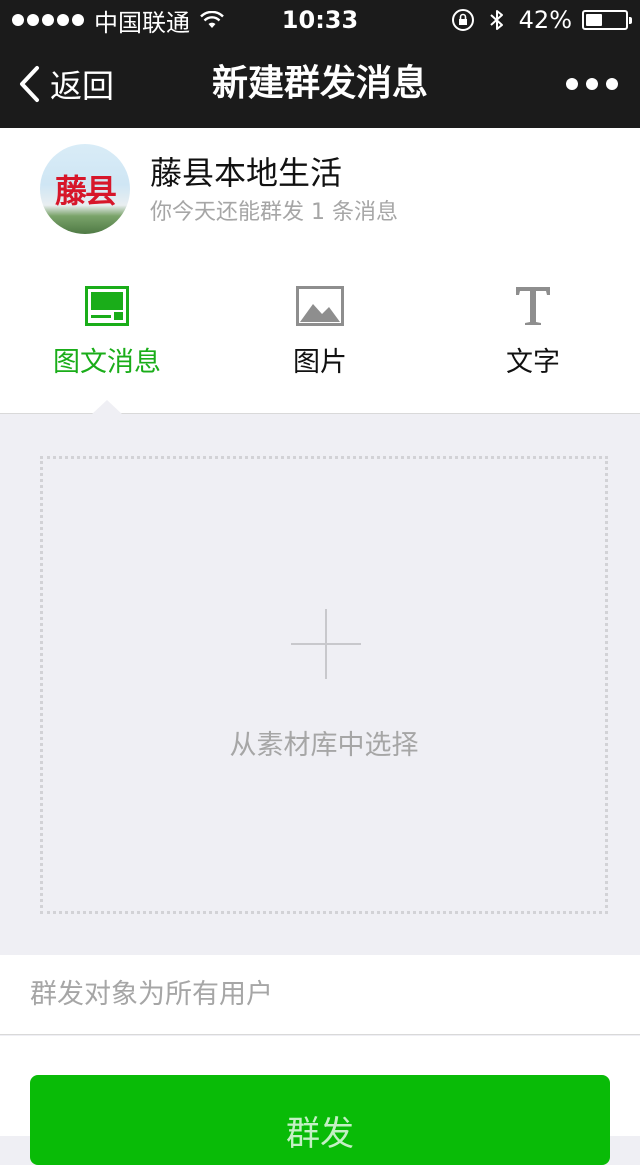 This screenshot has width=640, height=1165. Describe the element at coordinates (320, 362) in the screenshot. I see `tab-image-label: 图片` at that location.